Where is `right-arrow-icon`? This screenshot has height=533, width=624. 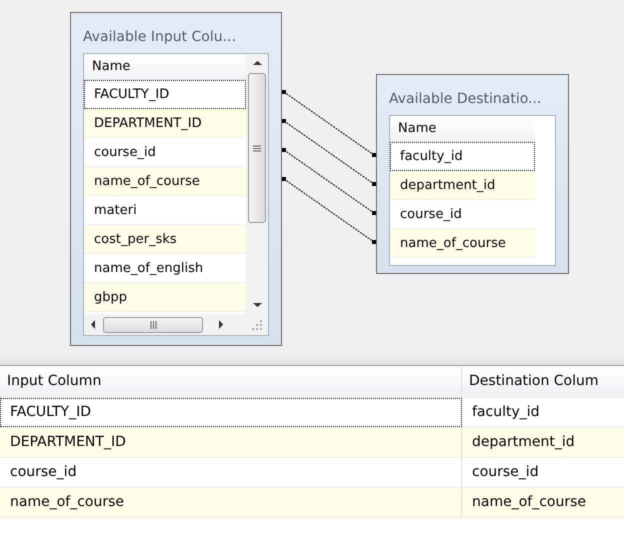 right-arrow-icon is located at coordinates (221, 324).